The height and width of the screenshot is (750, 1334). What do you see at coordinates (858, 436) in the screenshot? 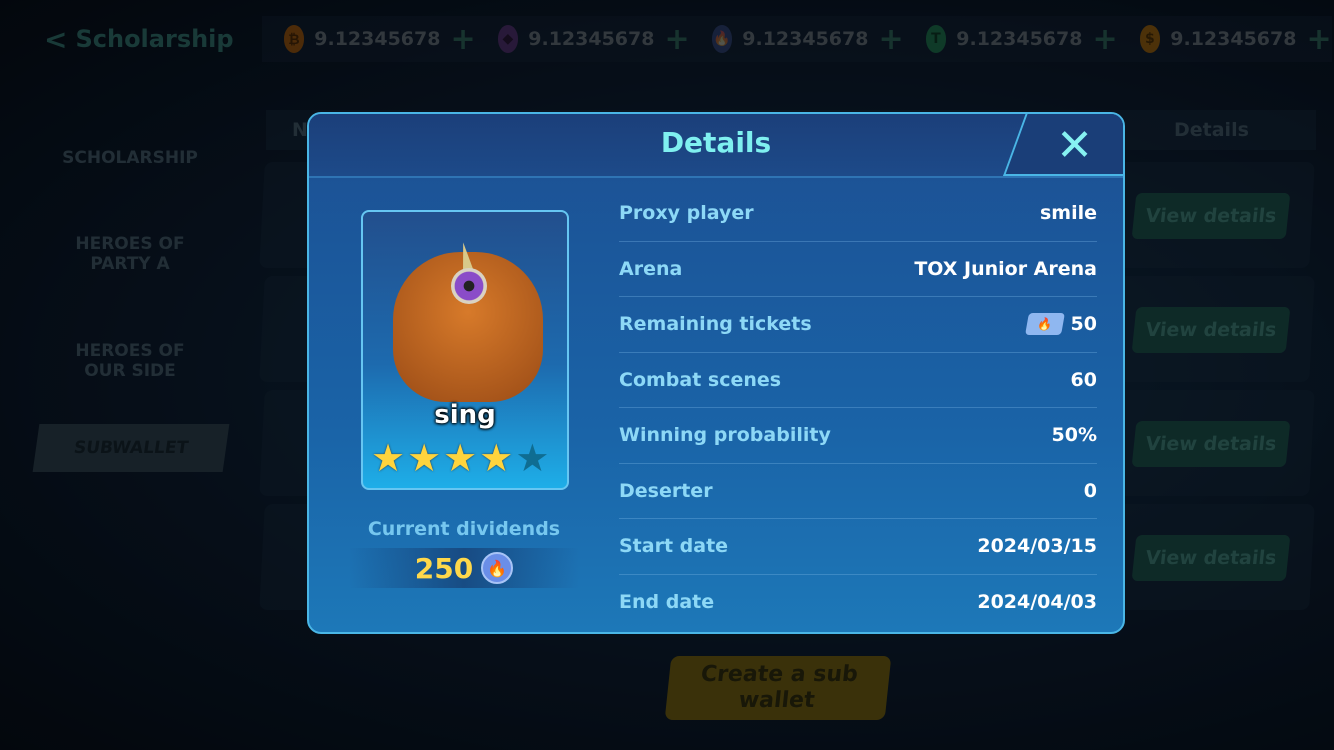
I see `detail-row: Winning probability 50%` at bounding box center [858, 436].